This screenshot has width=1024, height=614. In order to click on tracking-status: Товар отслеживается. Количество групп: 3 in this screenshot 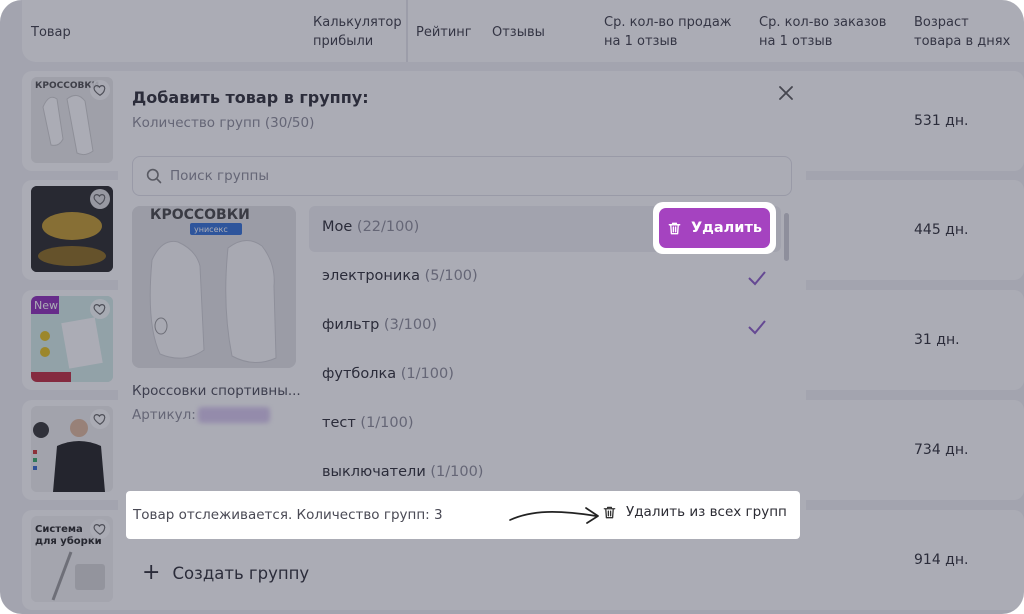, I will do `click(288, 515)`.